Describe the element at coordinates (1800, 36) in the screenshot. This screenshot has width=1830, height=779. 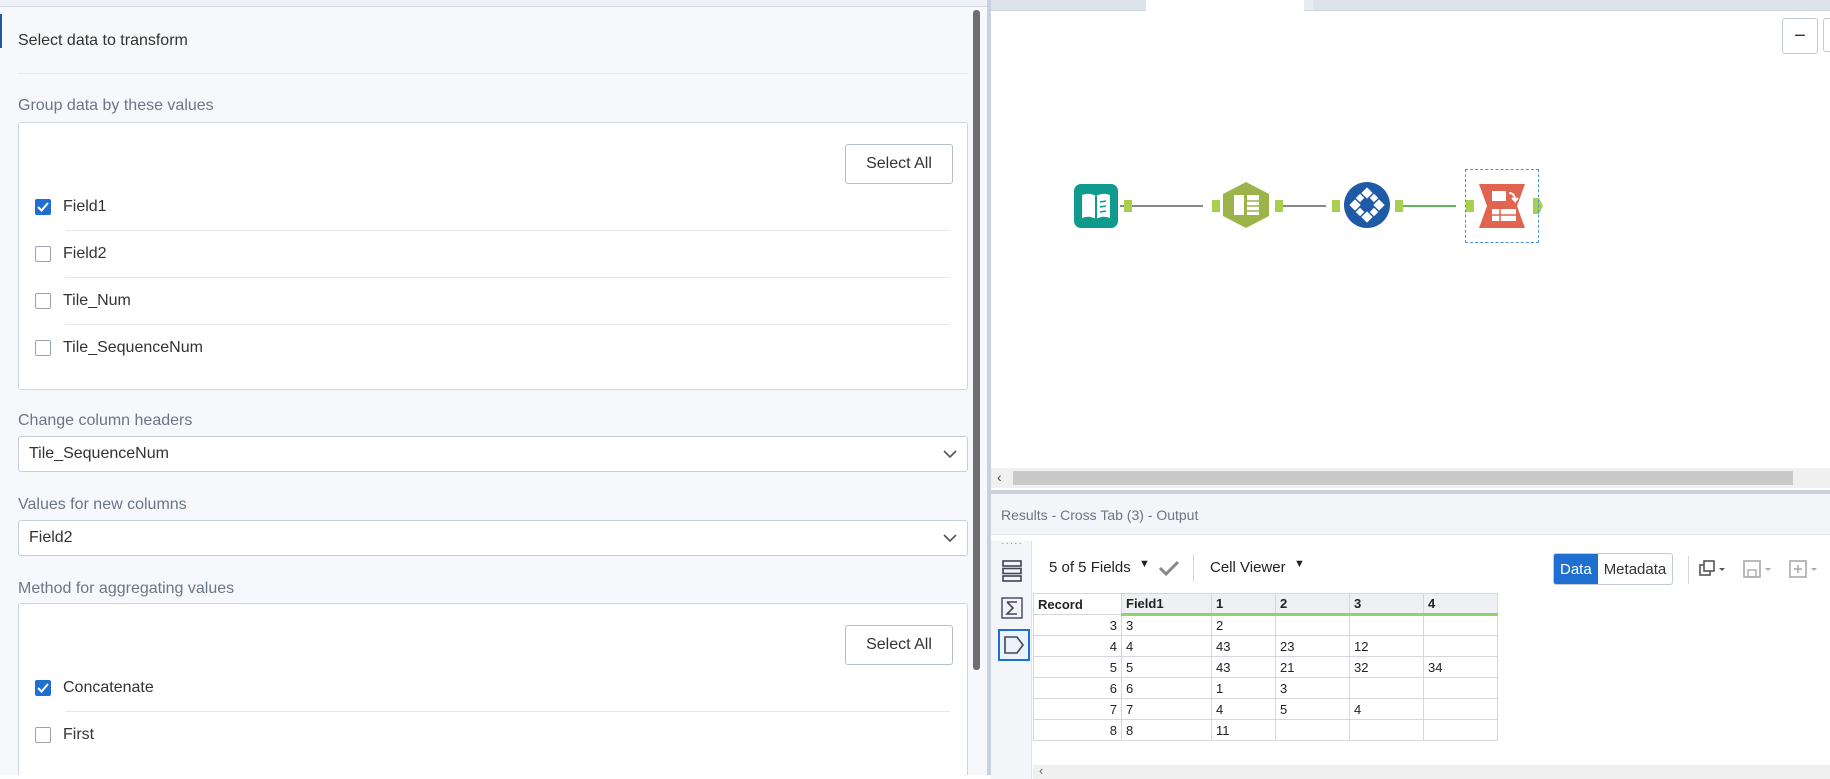
I see `zoom-out-button: −` at that location.